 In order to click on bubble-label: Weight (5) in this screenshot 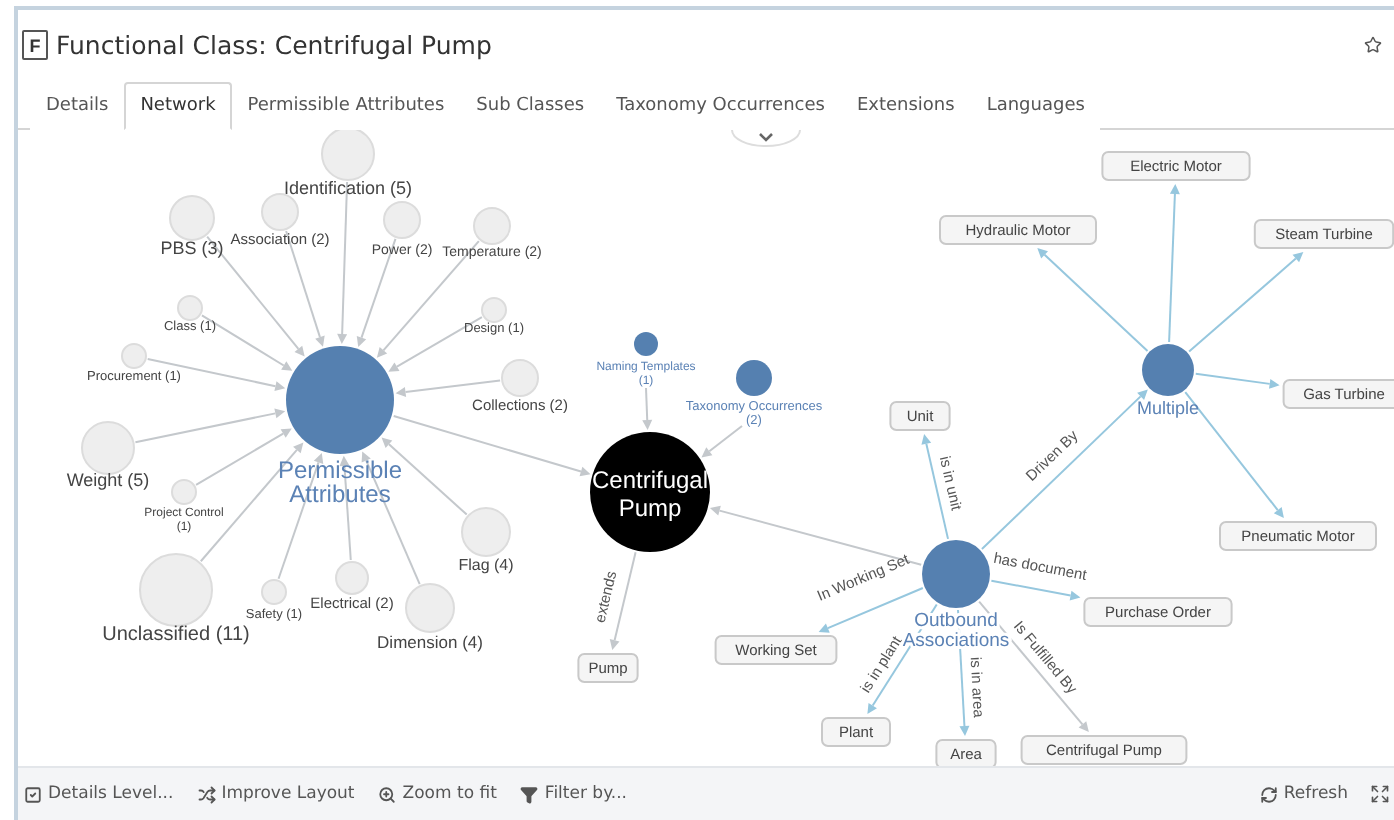, I will do `click(108, 480)`.